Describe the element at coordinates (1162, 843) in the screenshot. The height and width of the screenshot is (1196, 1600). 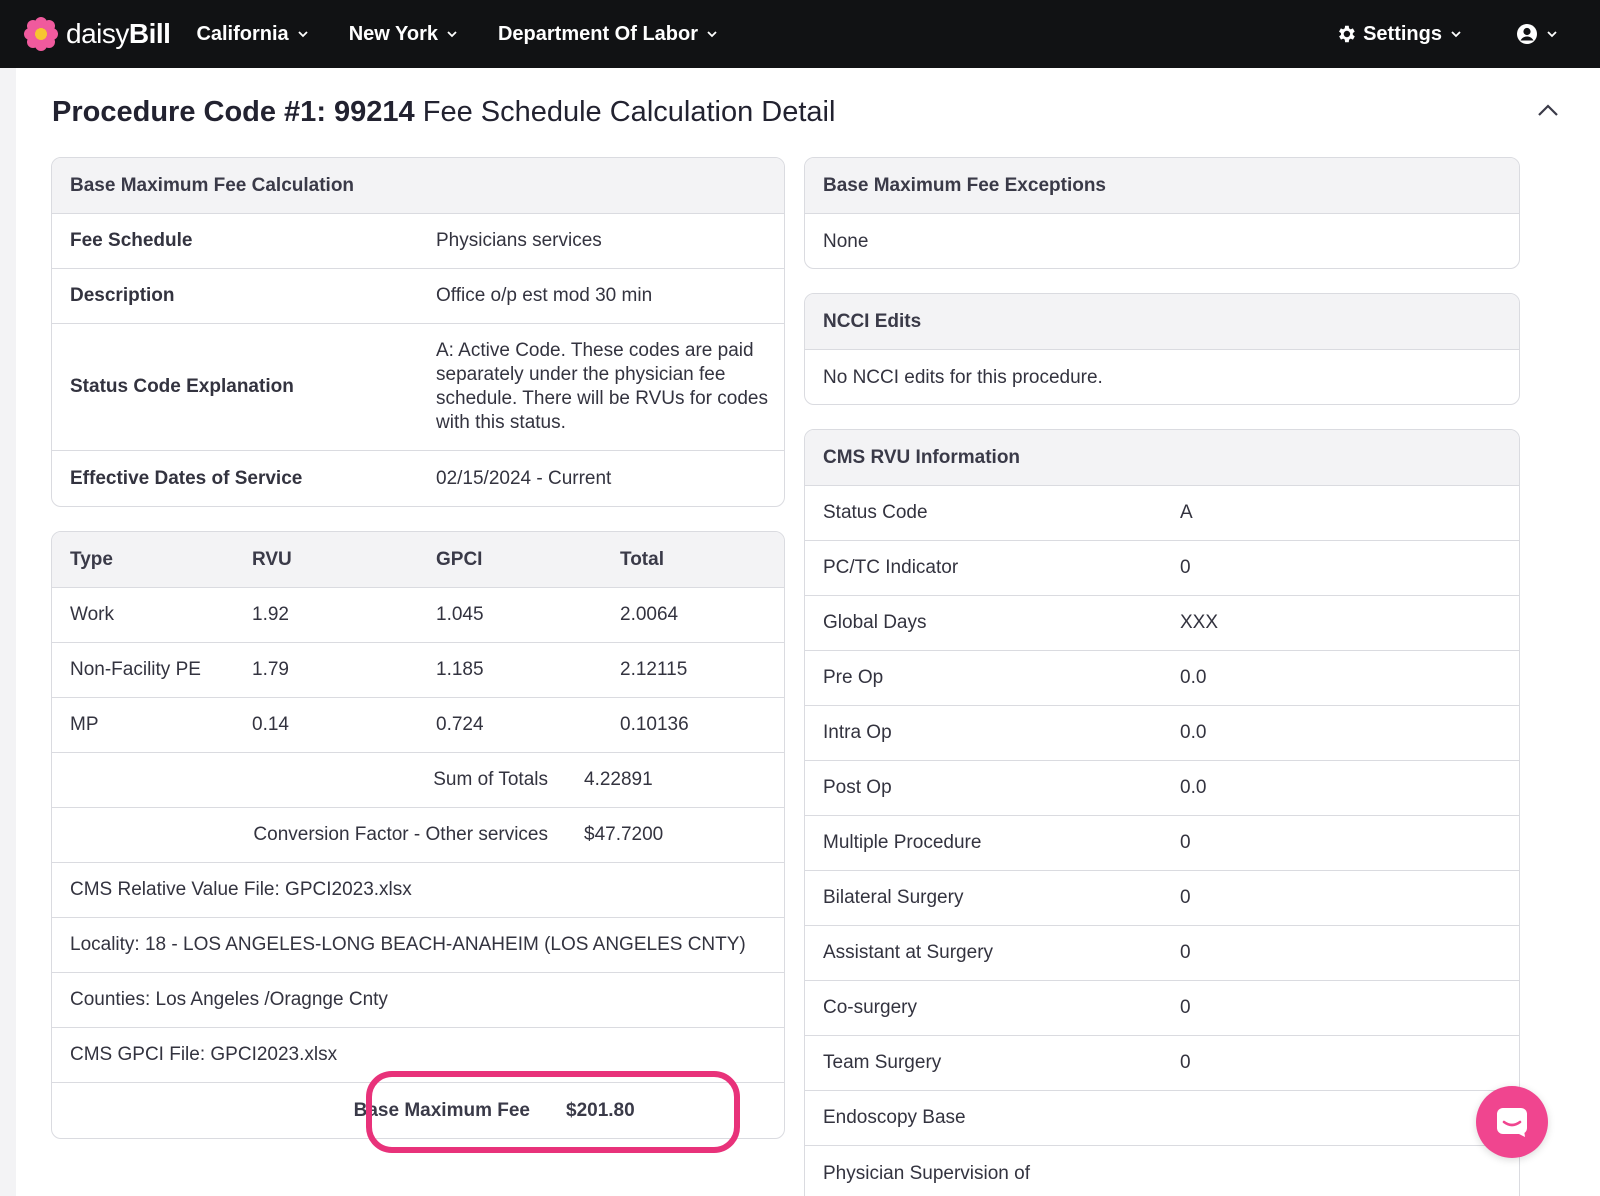
I see `table-row: Multiple Procedure 0` at that location.